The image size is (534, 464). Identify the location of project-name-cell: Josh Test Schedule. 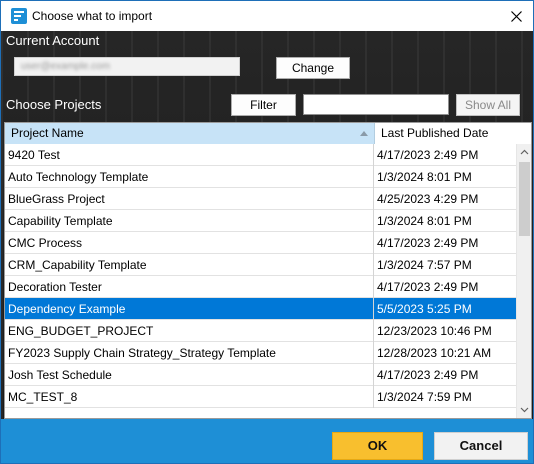
(189, 375).